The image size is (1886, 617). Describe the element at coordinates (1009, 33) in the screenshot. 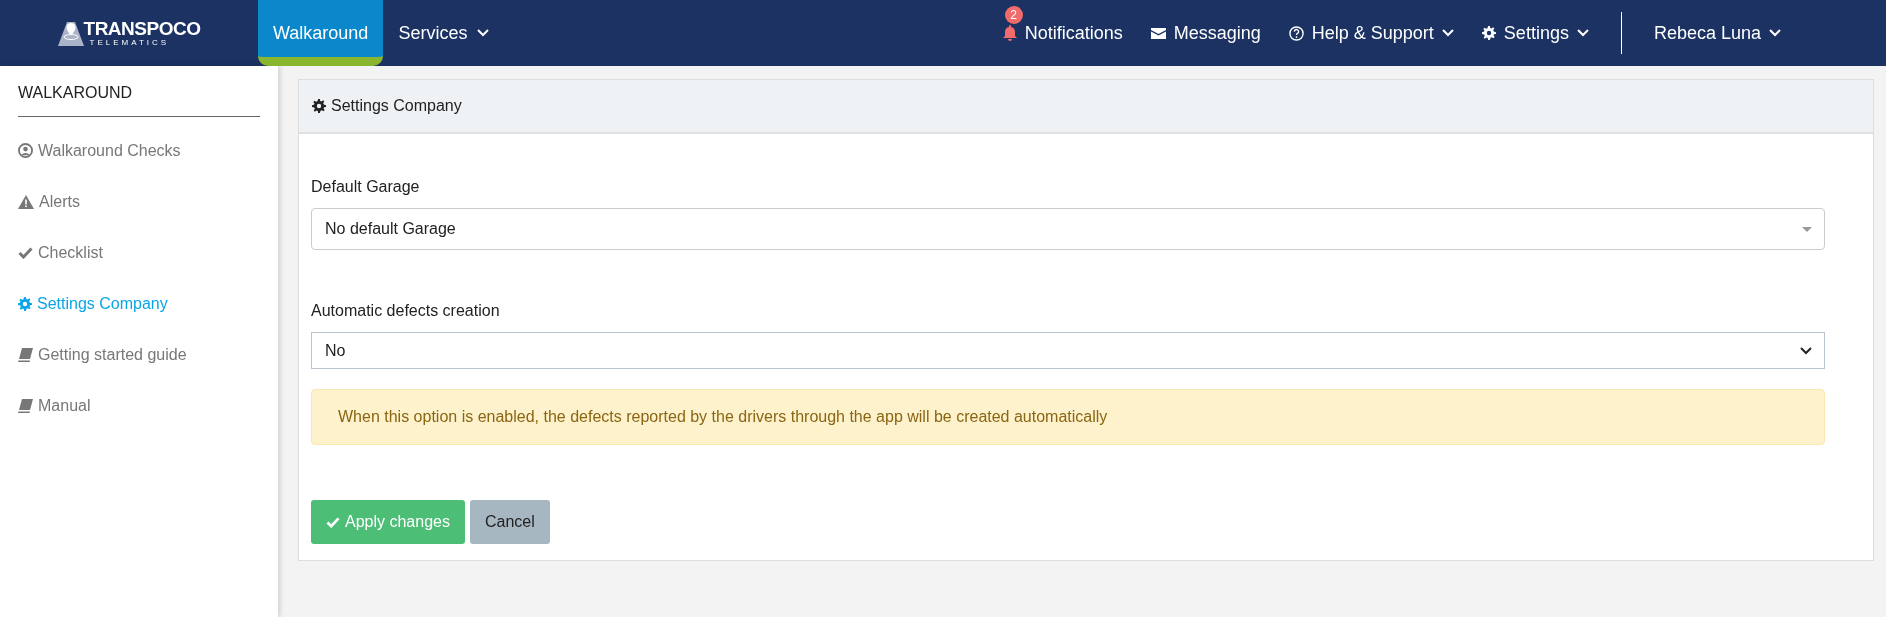

I see `bell-icon` at that location.